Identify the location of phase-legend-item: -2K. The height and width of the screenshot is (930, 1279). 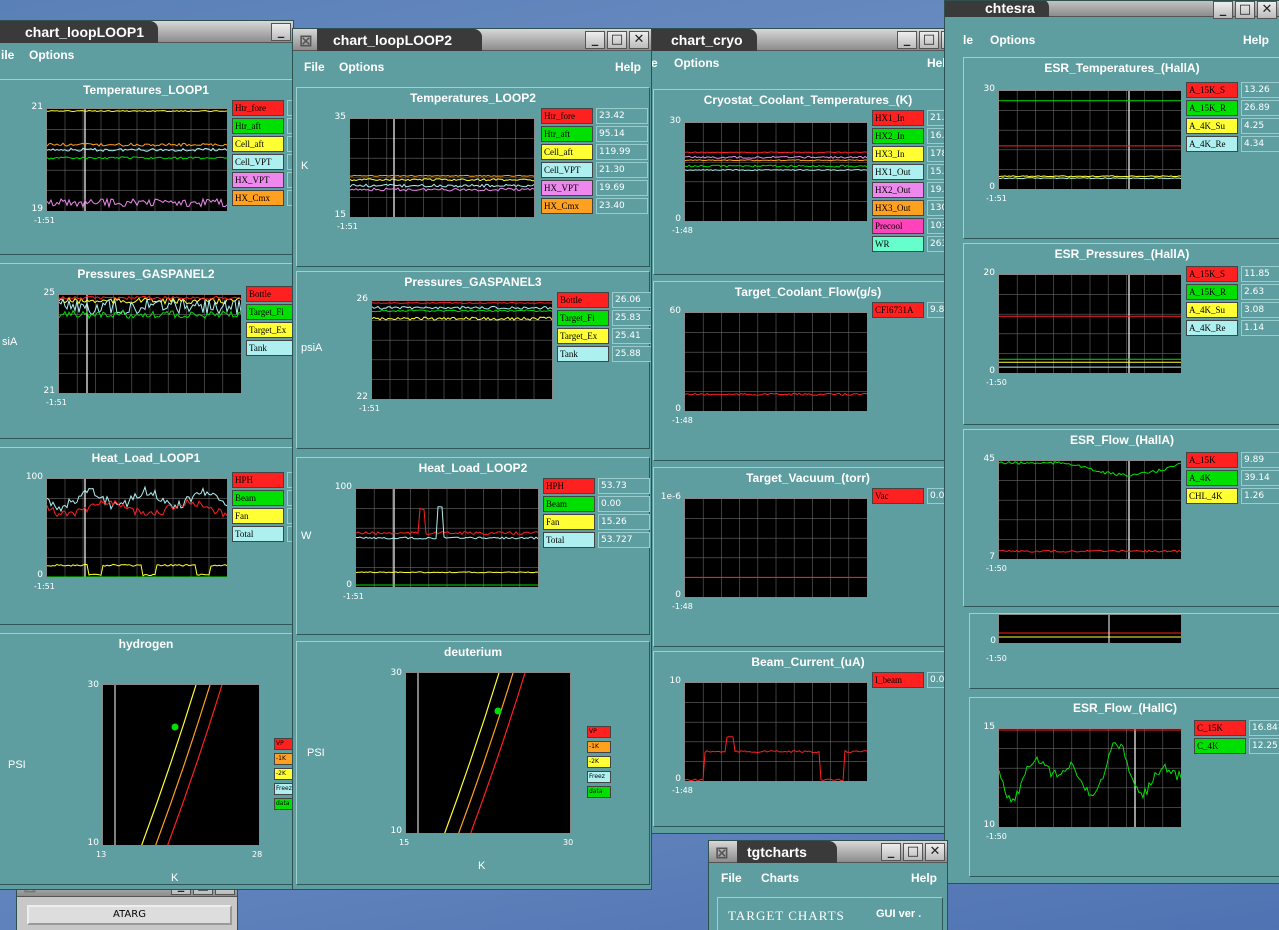
(283, 774).